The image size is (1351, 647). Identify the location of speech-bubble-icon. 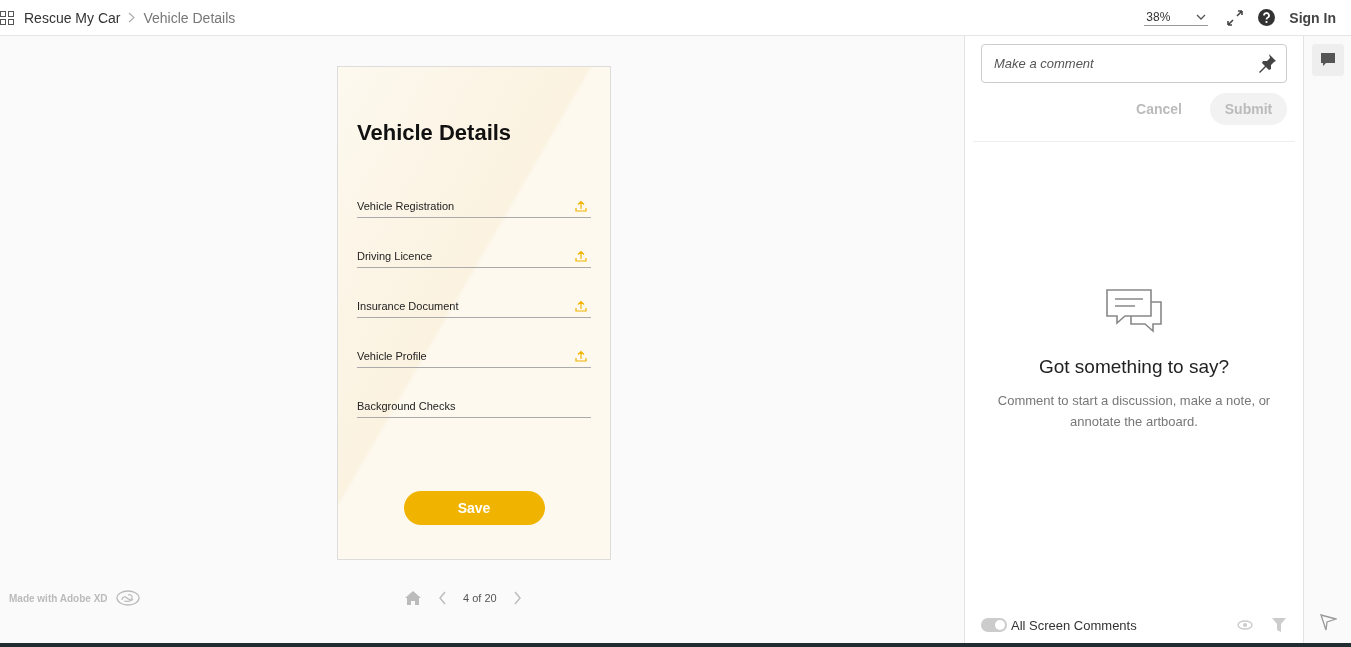
(1327, 60).